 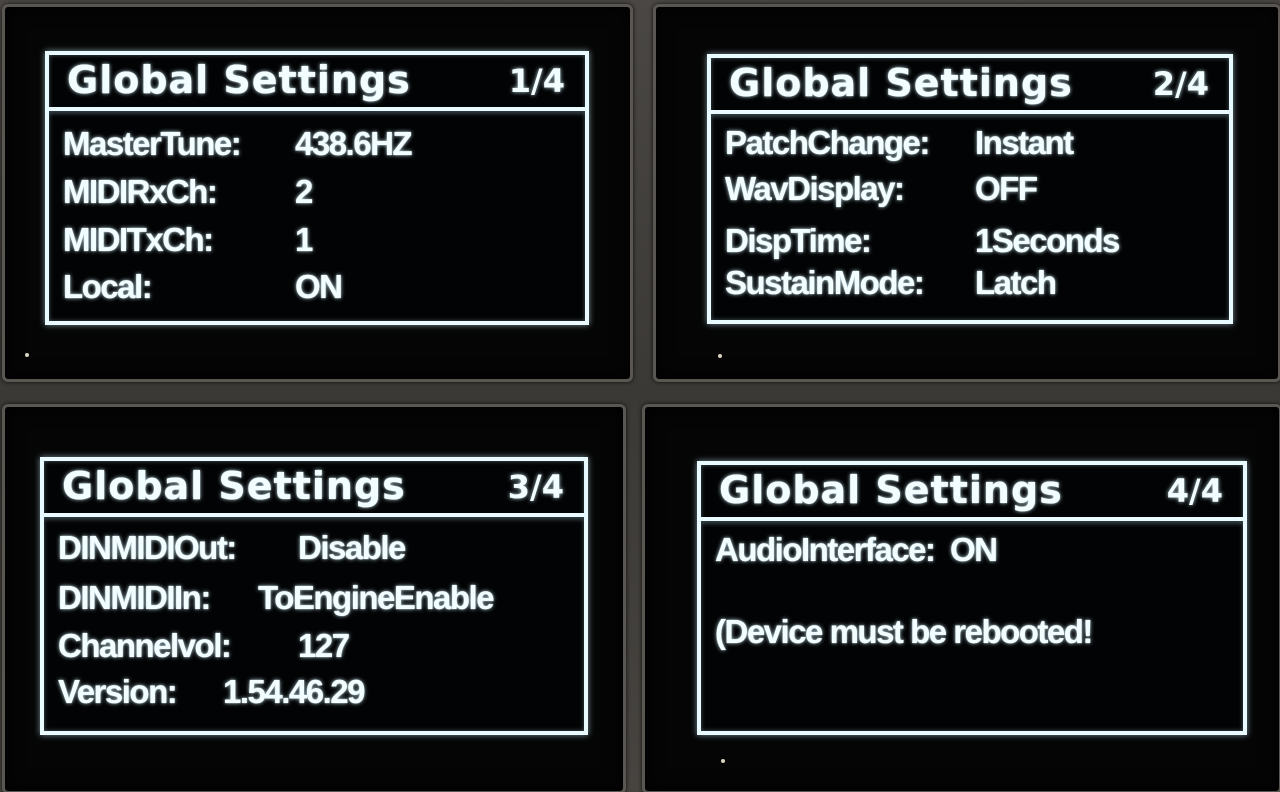 I want to click on setting-value: Latch, so click(x=1016, y=282).